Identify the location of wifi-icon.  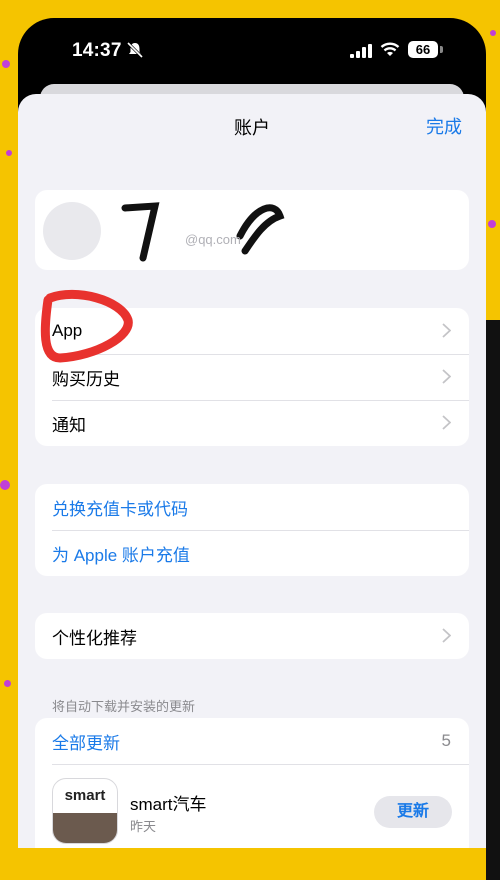
(390, 49).